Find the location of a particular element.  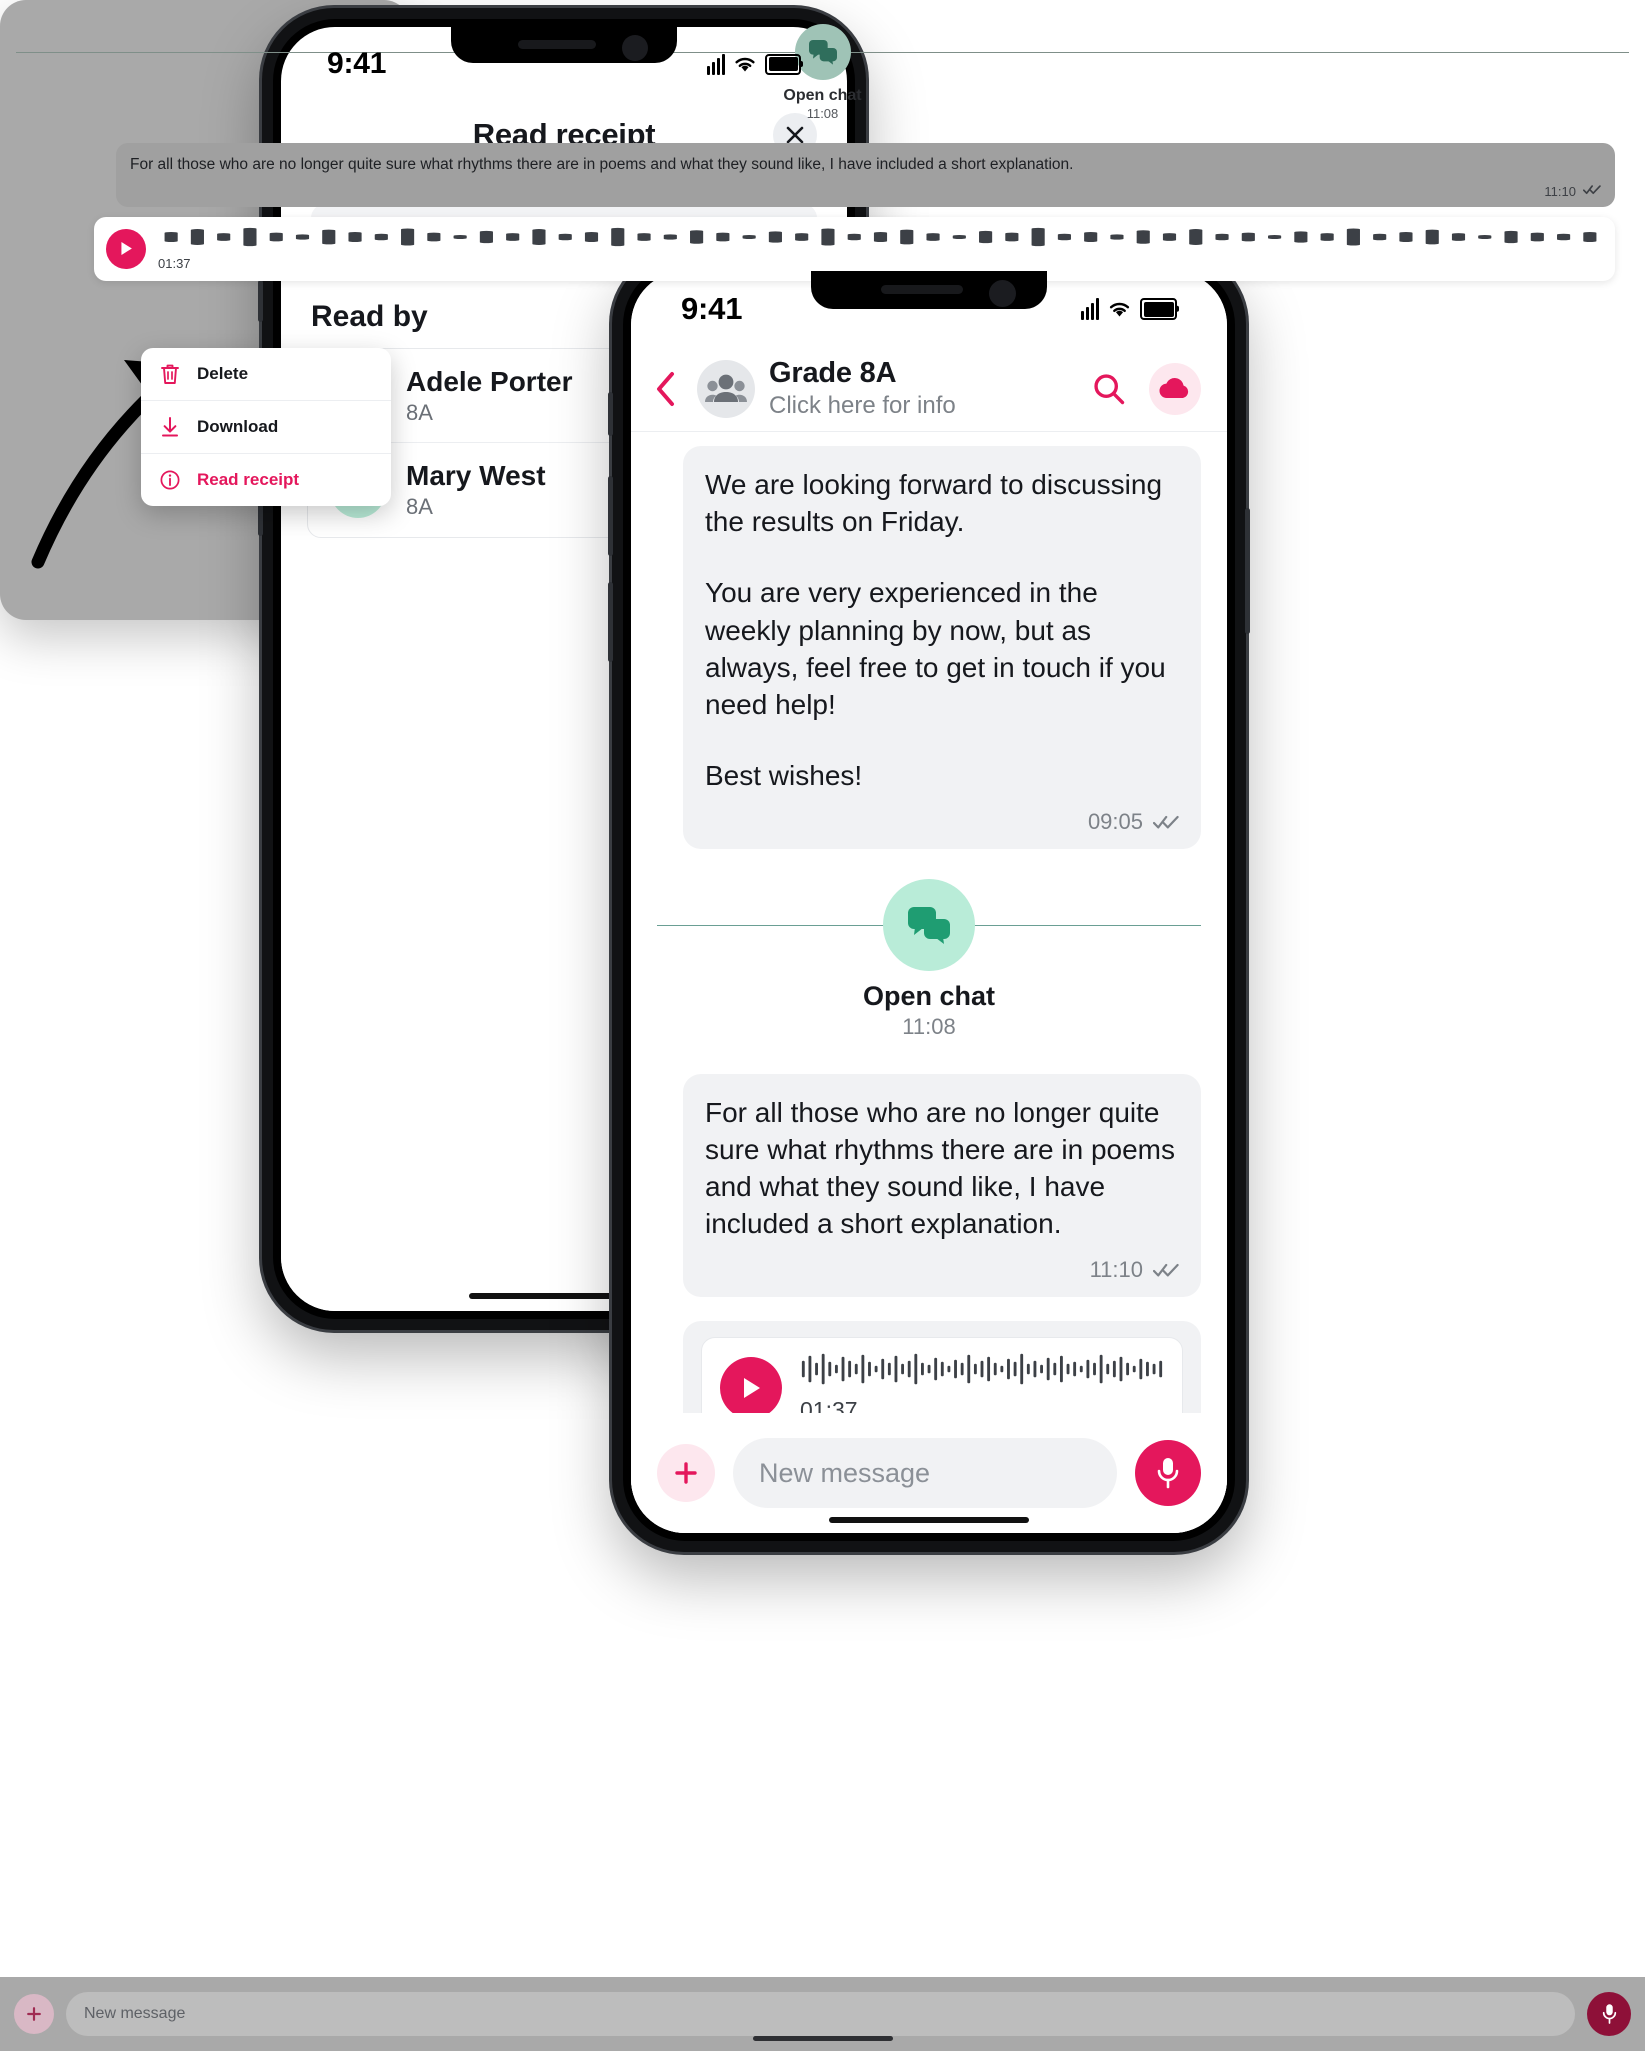

context-menu-item-download: Download is located at coordinates (266, 426).